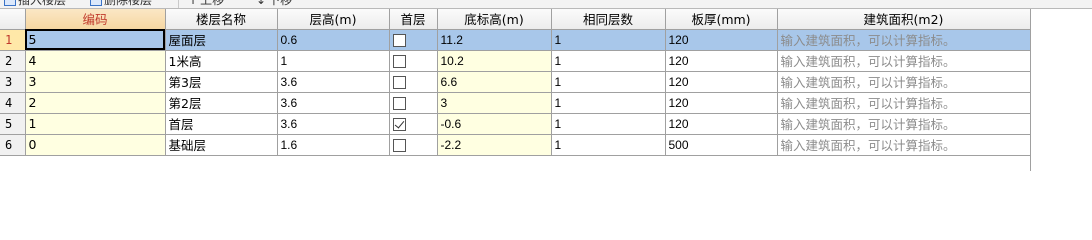  I want to click on table-row: 4 2 第2层 3.6 3 1 120 输入建筑面积，可以计算指标。, so click(515, 103).